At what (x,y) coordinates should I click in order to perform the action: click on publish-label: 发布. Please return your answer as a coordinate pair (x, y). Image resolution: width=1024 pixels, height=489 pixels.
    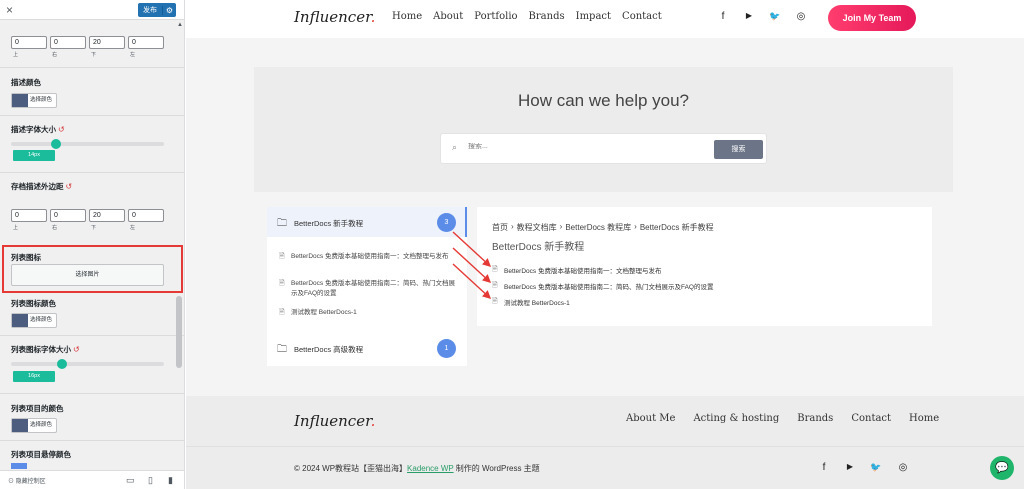
    Looking at the image, I should click on (150, 10).